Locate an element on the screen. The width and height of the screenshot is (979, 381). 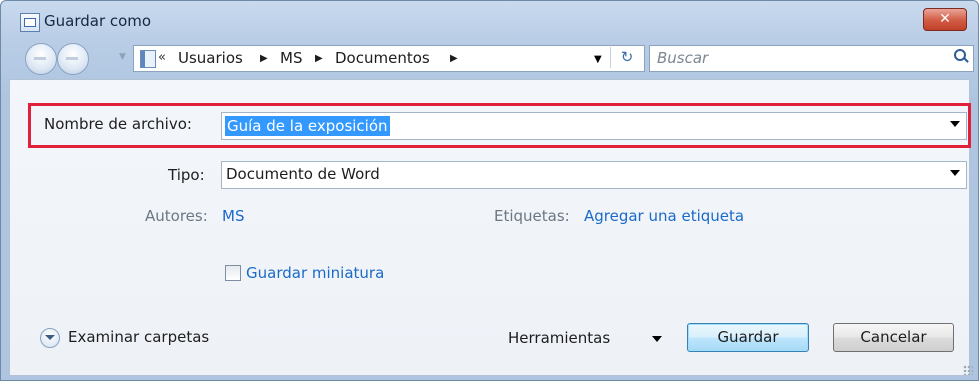
save-thumbnail-checkbox is located at coordinates (233, 273).